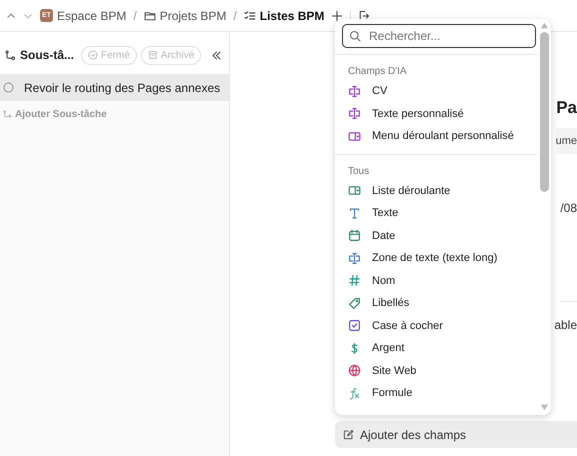  What do you see at coordinates (436, 325) in the screenshot?
I see `menu-item: Case à cocher` at bounding box center [436, 325].